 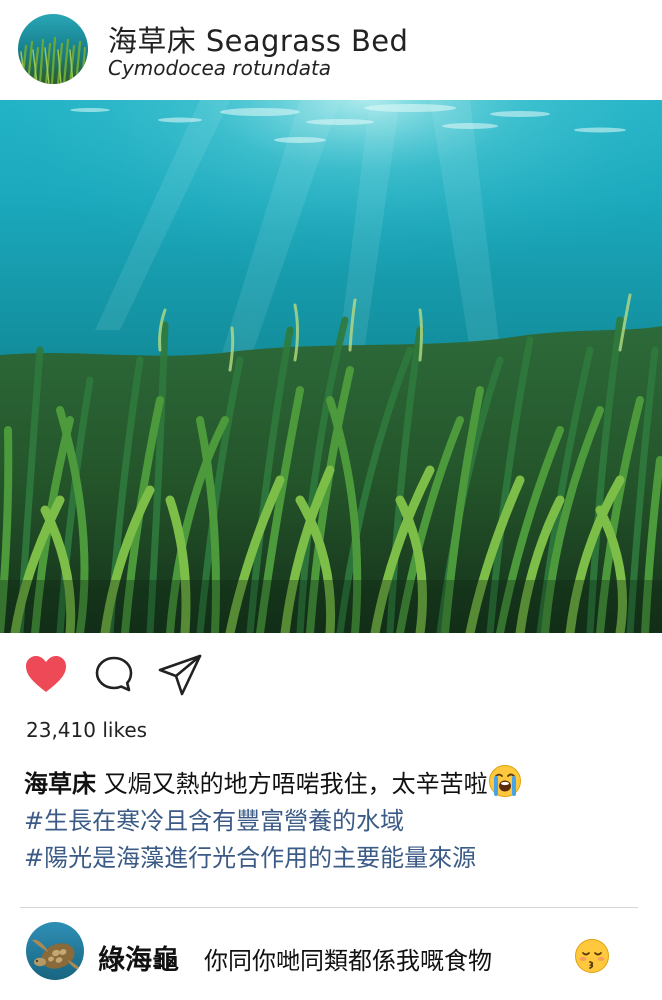 What do you see at coordinates (86, 730) in the screenshot?
I see `likes-count: 23,410 likes` at bounding box center [86, 730].